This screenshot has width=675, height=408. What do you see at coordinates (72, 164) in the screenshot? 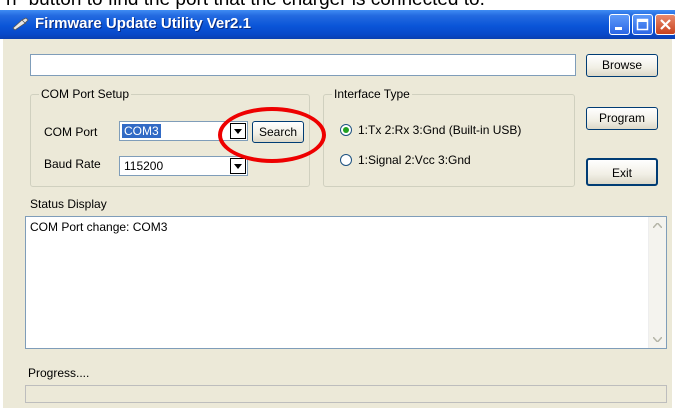
I see `baud-rate-label: Baud Rate` at bounding box center [72, 164].